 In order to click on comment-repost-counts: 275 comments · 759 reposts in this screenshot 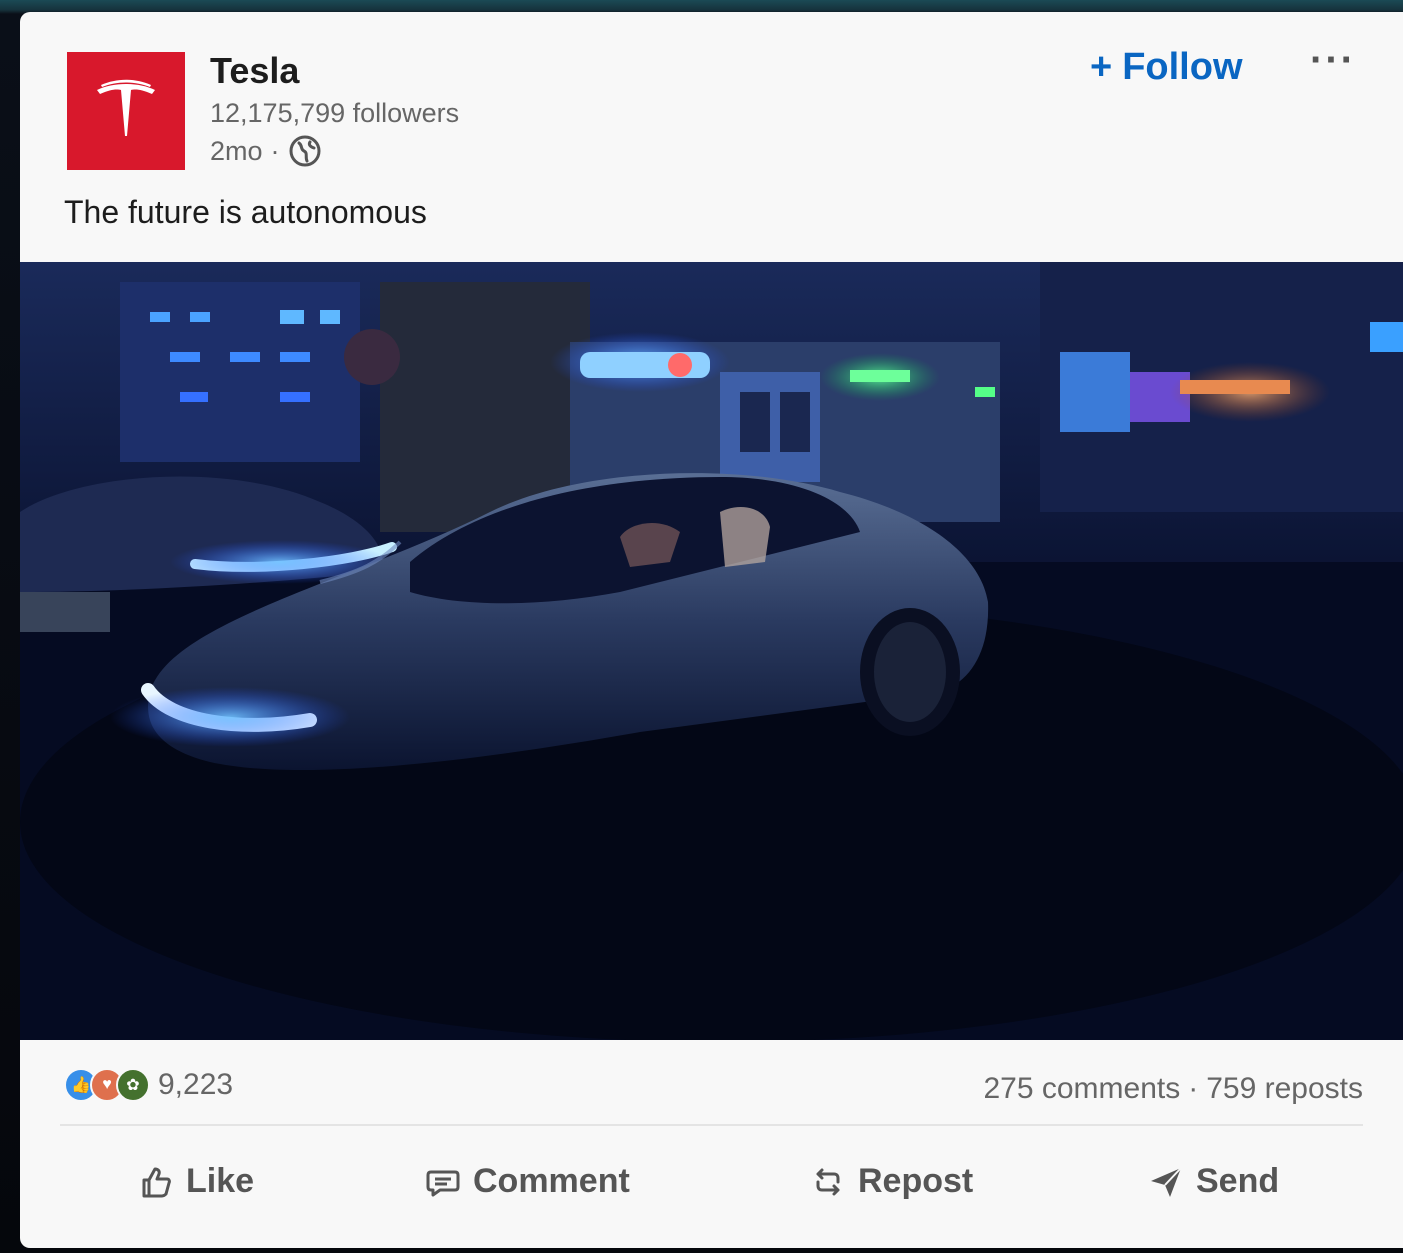, I will do `click(1173, 1089)`.